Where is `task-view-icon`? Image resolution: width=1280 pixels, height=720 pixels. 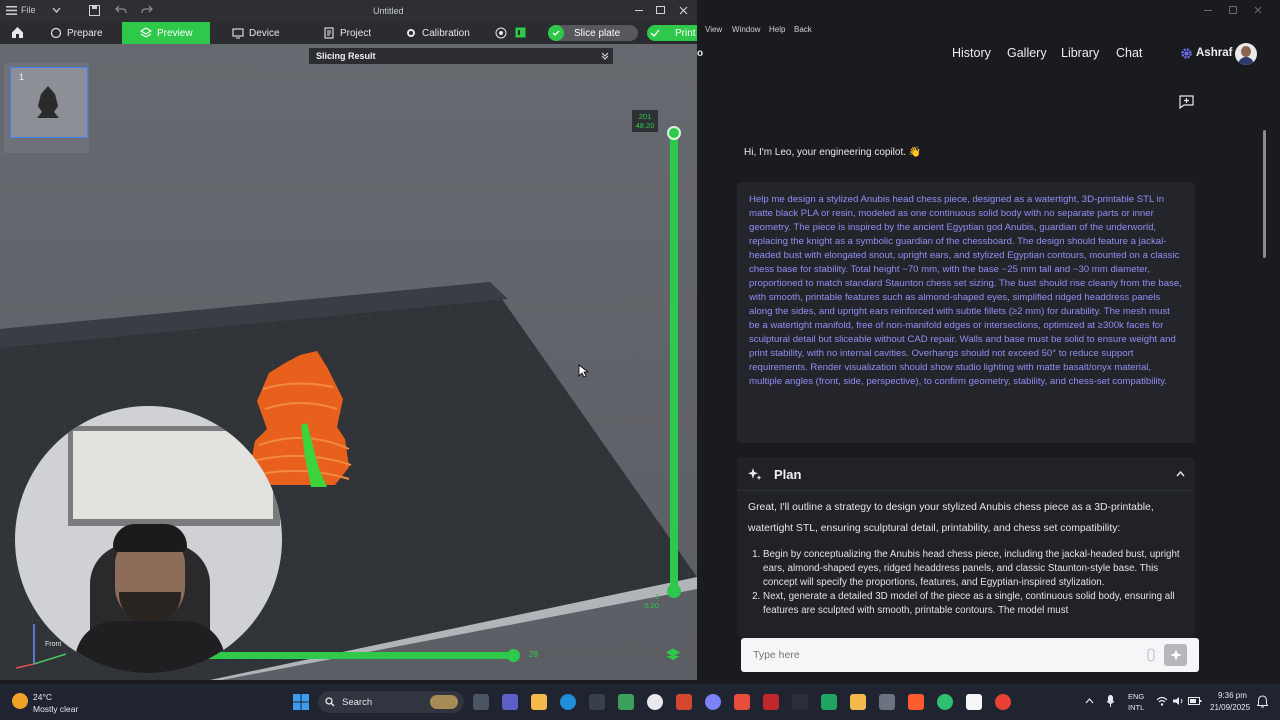 task-view-icon is located at coordinates (481, 702).